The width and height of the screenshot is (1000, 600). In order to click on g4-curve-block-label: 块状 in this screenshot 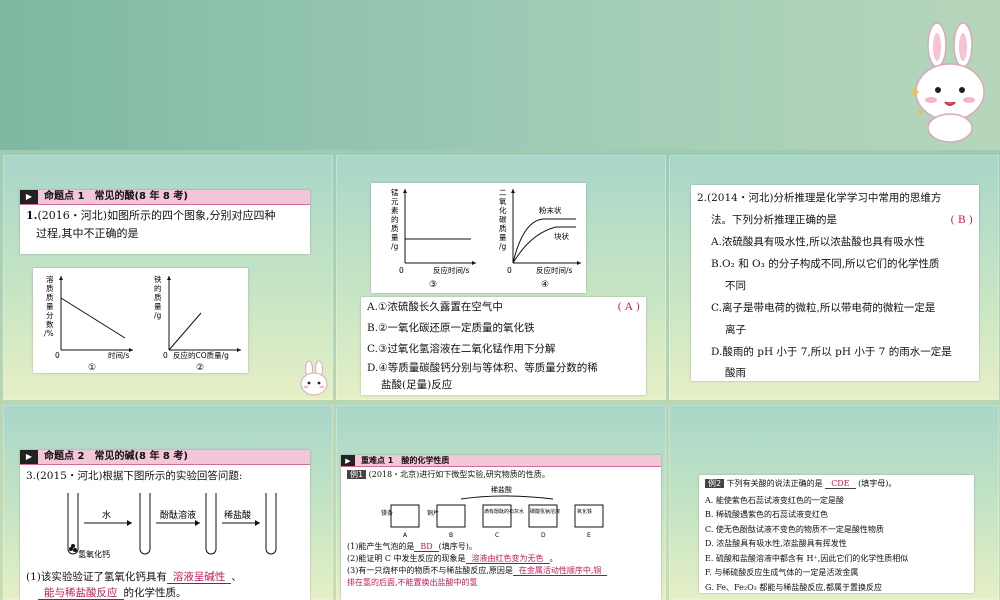, I will do `click(561, 236)`.